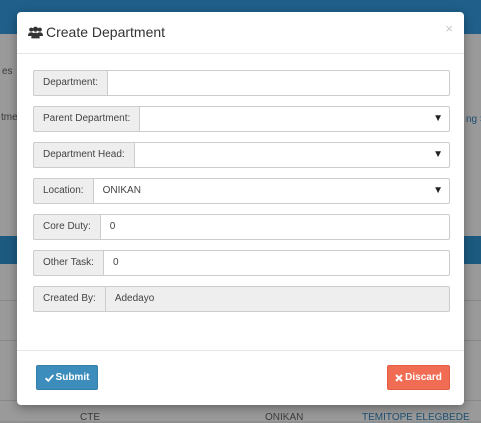 Image resolution: width=481 pixels, height=423 pixels. What do you see at coordinates (240, 350) in the screenshot?
I see `modal-footer-divider` at bounding box center [240, 350].